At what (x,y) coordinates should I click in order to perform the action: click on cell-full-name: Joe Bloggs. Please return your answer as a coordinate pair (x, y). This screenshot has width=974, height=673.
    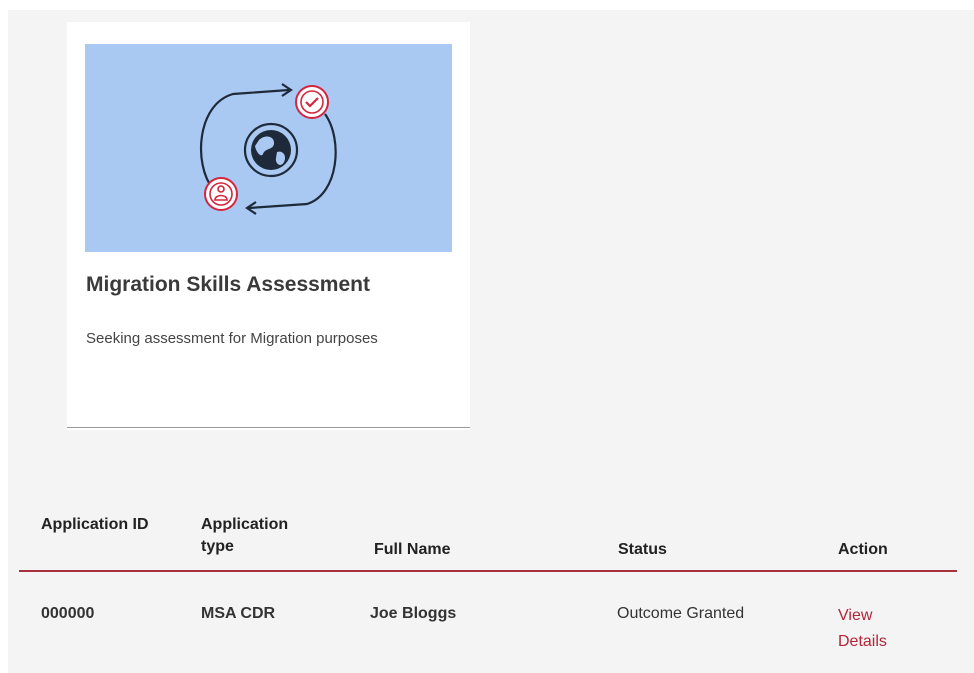
    Looking at the image, I should click on (413, 613).